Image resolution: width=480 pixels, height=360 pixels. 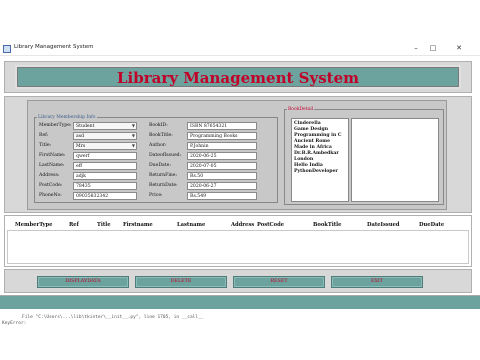 I want to click on delete-button: DELETE, so click(x=181, y=282).